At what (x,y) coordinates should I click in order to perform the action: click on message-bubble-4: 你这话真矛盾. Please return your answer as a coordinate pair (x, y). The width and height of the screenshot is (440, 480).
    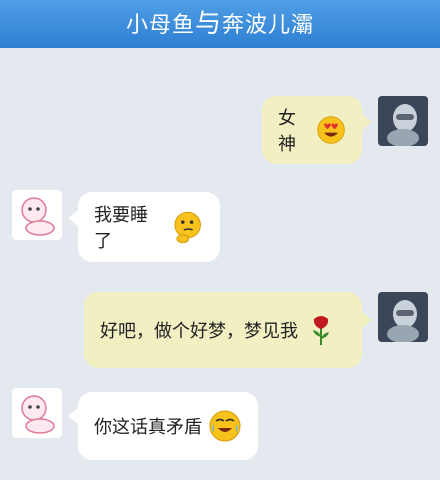
    Looking at the image, I should click on (168, 426).